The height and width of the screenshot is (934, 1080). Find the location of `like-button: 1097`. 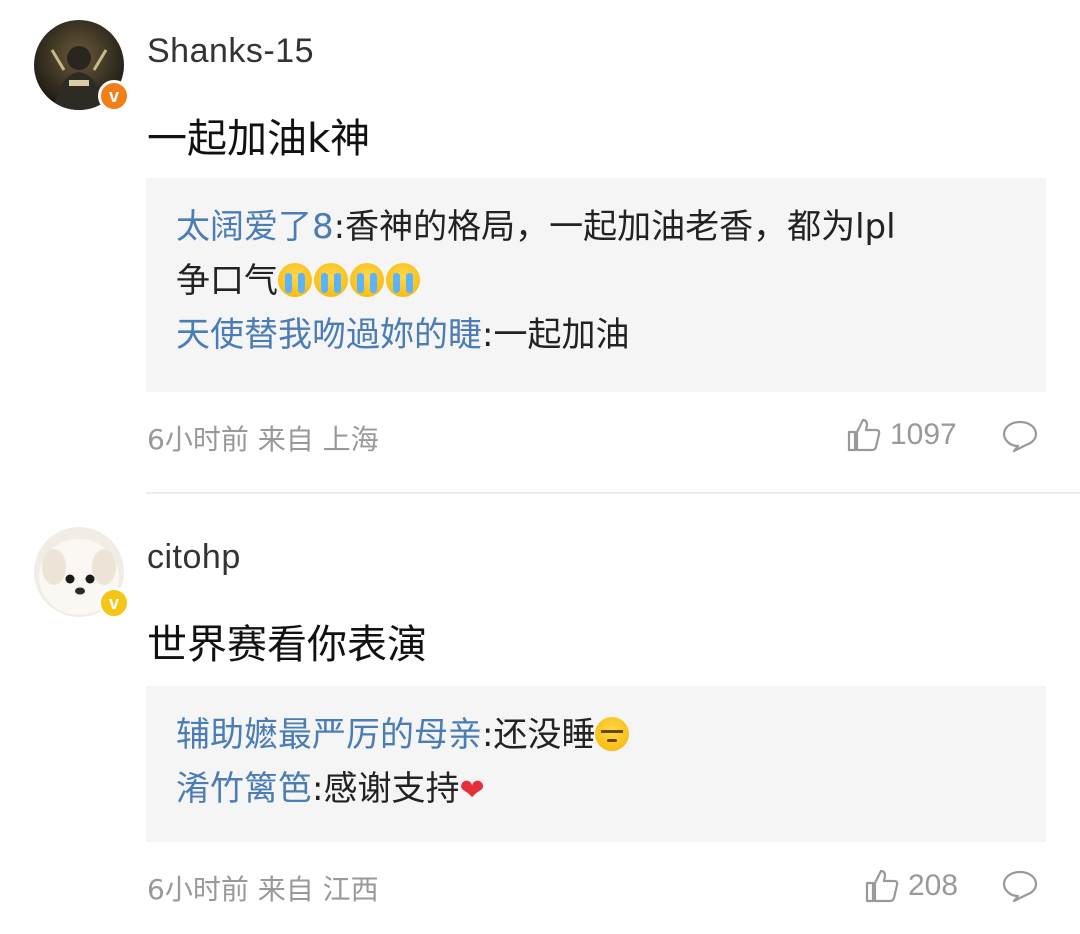

like-button: 1097 is located at coordinates (901, 435).